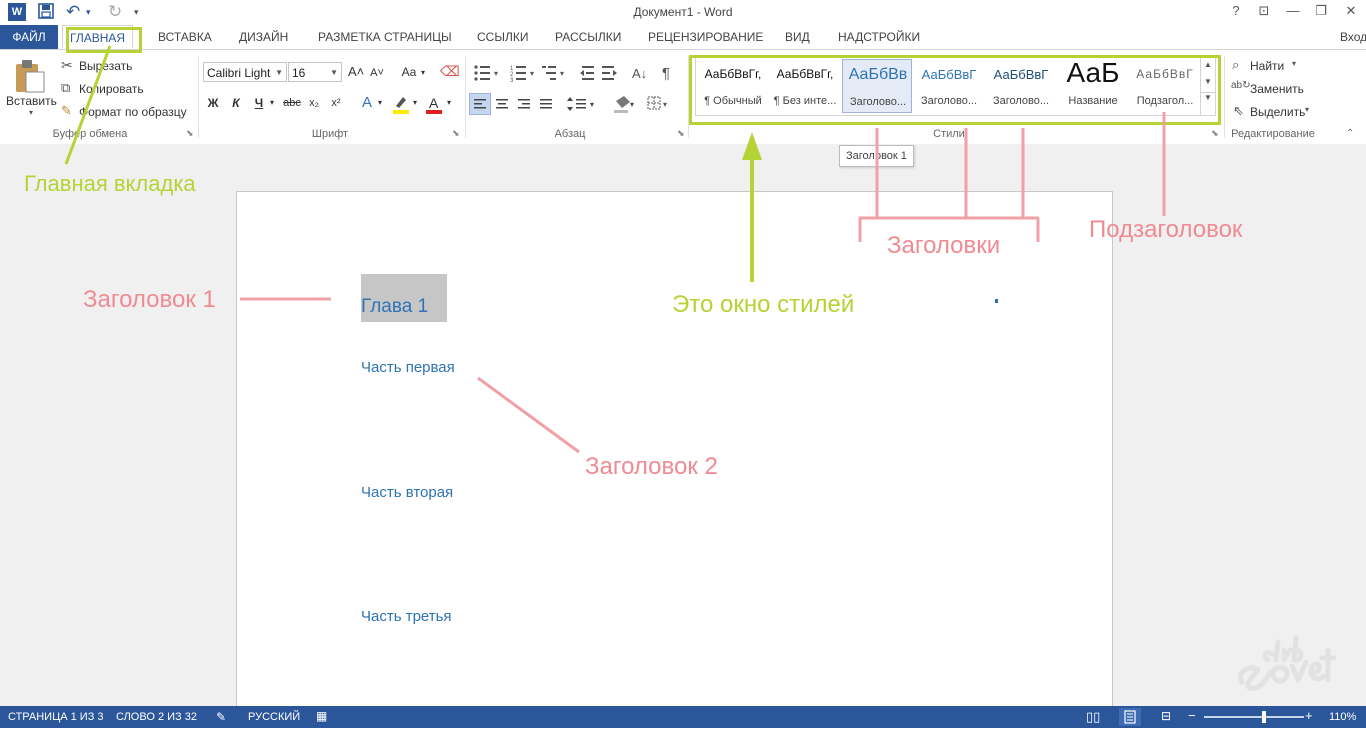  What do you see at coordinates (1287, 663) in the screenshot?
I see `club-sovet-watermark-logo` at bounding box center [1287, 663].